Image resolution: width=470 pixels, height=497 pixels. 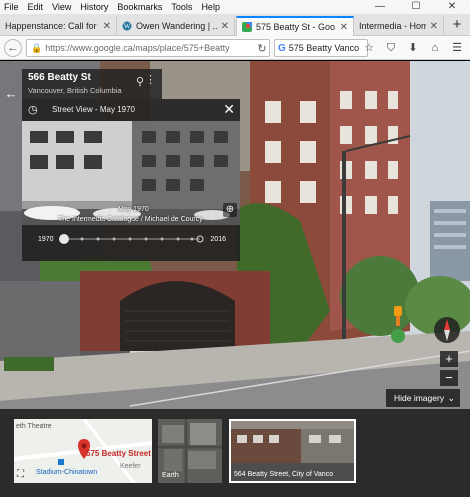 I want to click on menu-help: Help, so click(x=210, y=7).